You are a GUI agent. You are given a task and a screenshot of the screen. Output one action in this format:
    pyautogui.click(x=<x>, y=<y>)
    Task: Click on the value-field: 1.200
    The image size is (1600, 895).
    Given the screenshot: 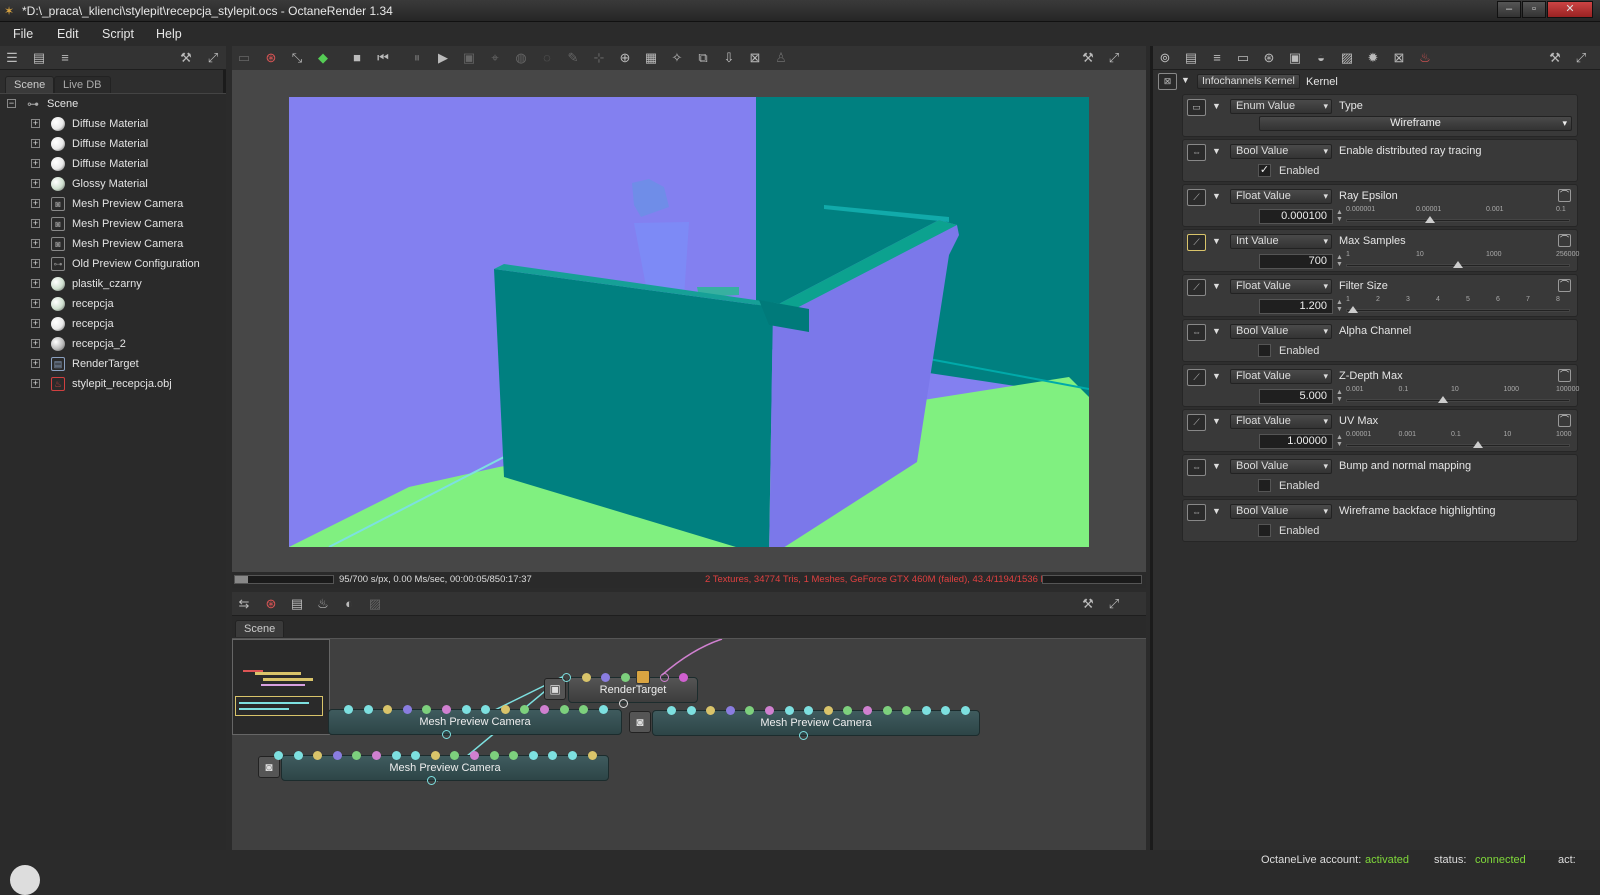 What is the action you would take?
    pyautogui.click(x=1296, y=306)
    